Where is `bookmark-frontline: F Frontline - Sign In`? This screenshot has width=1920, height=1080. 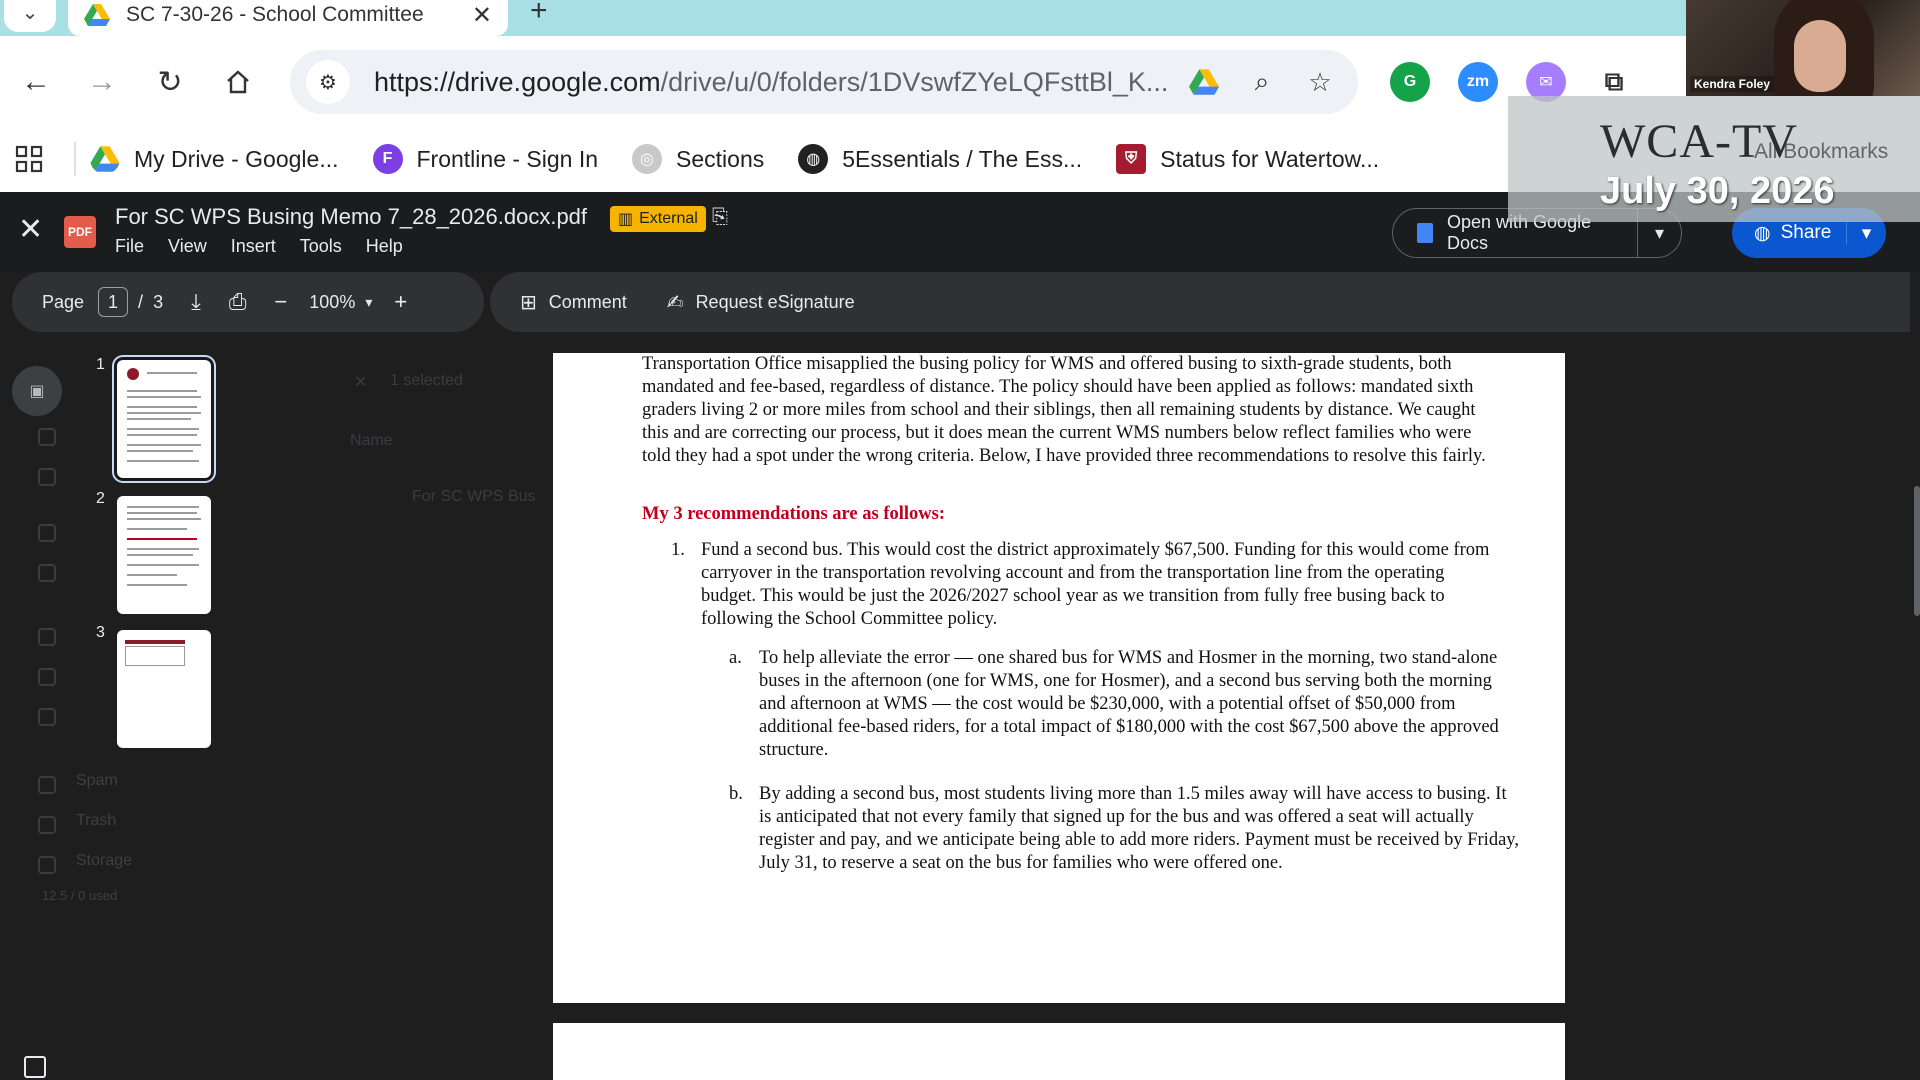 bookmark-frontline: F Frontline - Sign In is located at coordinates (485, 159).